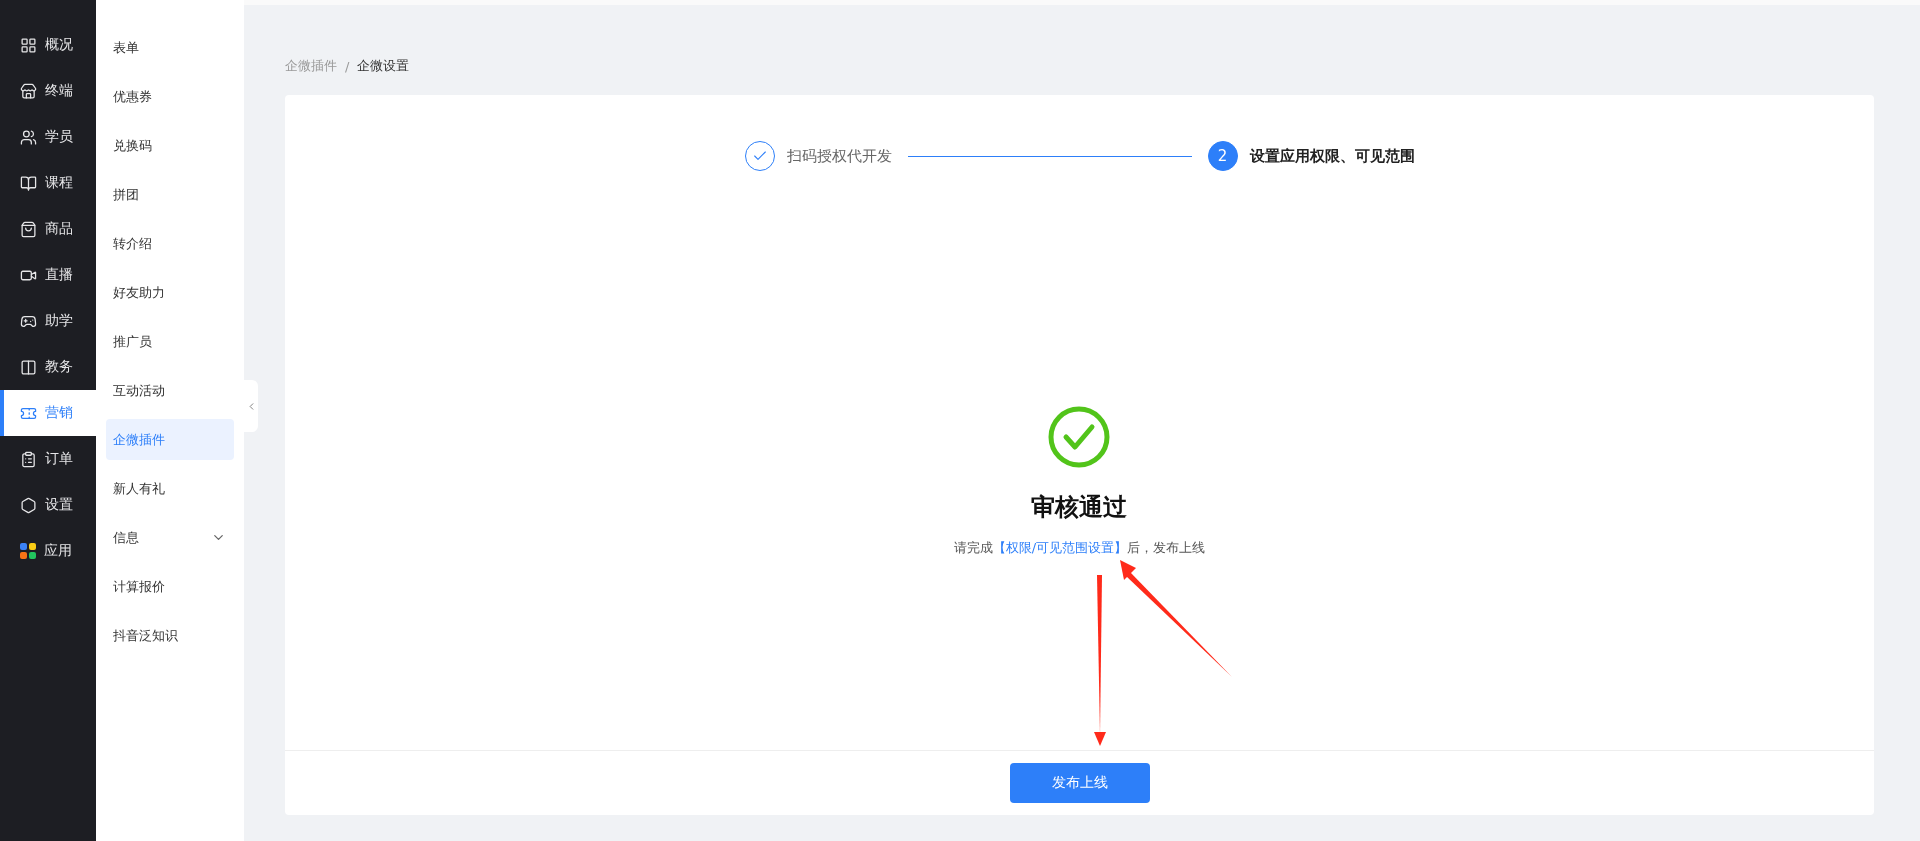 The height and width of the screenshot is (841, 1920). I want to click on submenu-item: 抖音泛知识, so click(170, 635).